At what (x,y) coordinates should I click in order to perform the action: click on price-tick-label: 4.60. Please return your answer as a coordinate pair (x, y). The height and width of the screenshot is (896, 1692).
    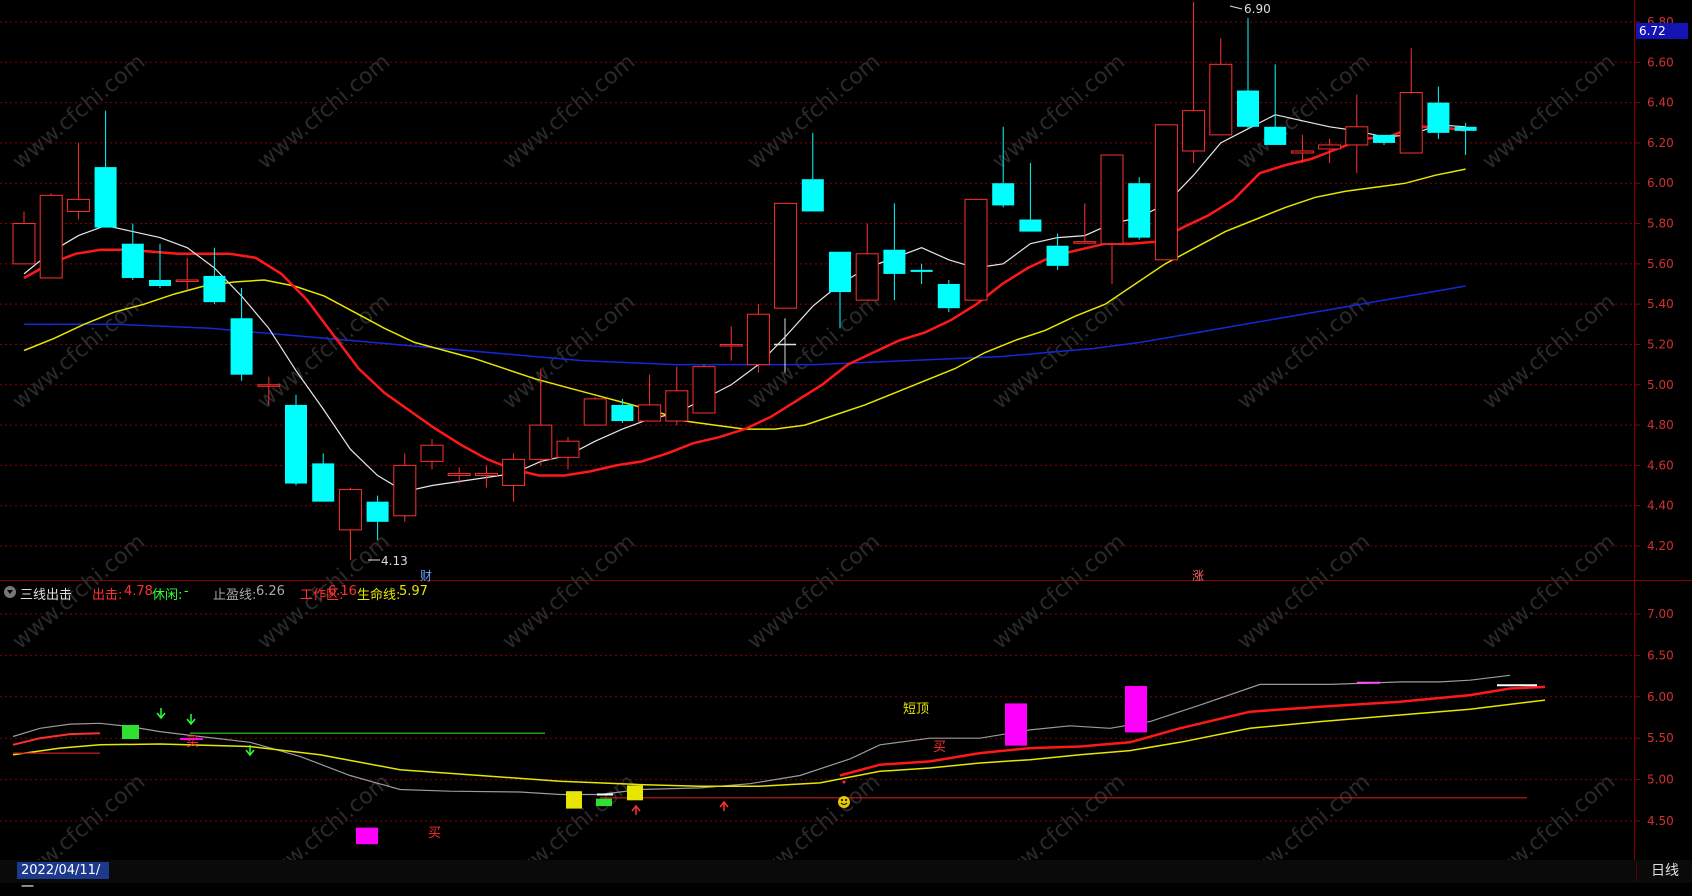
    Looking at the image, I should click on (1660, 465).